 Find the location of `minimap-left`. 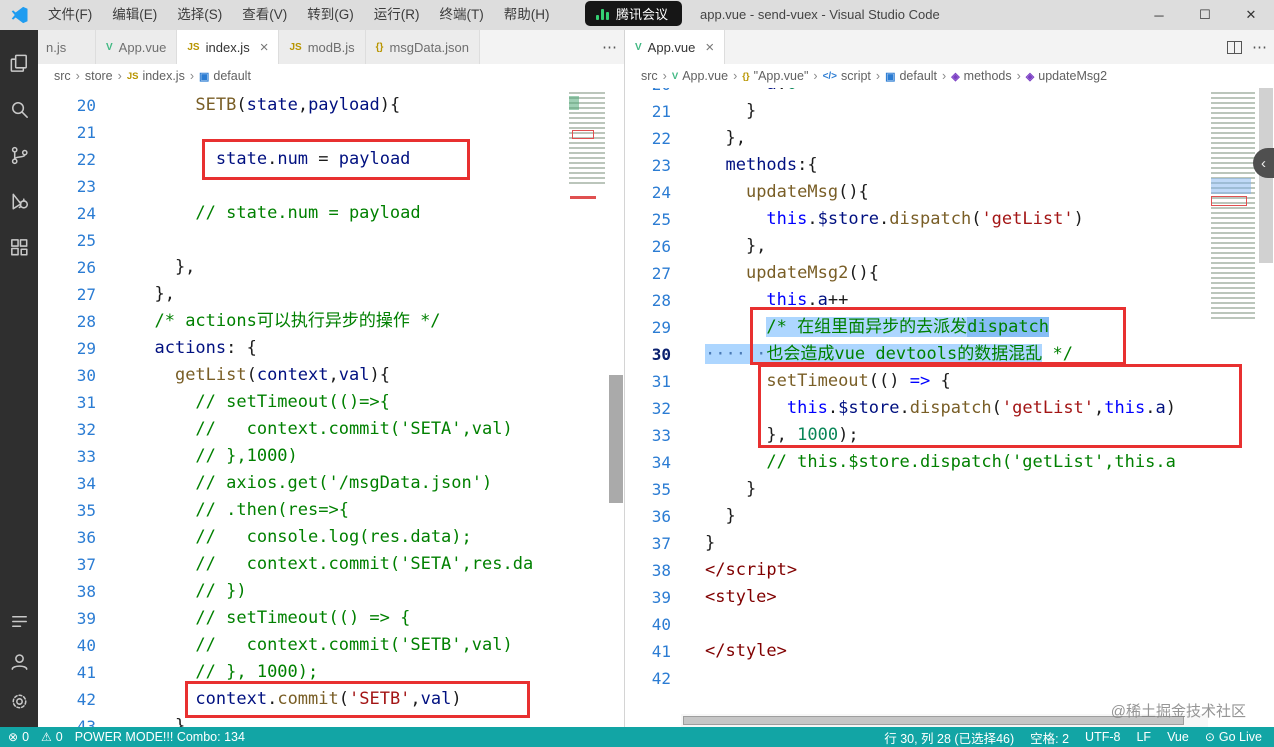

minimap-left is located at coordinates (587, 407).